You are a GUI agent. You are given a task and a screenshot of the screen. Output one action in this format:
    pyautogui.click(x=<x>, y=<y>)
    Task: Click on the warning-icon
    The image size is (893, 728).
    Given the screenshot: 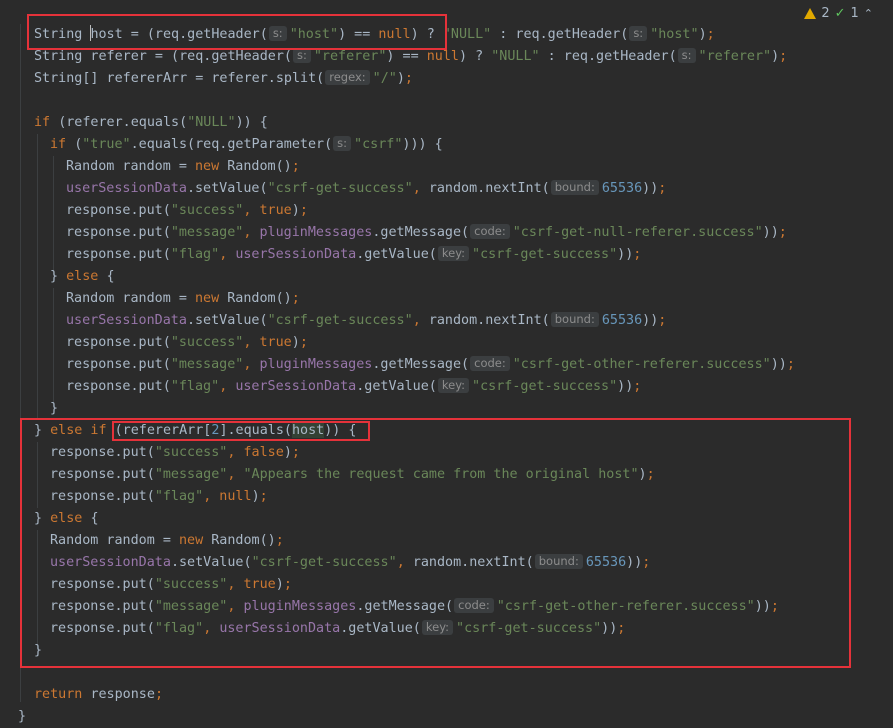 What is the action you would take?
    pyautogui.click(x=810, y=13)
    